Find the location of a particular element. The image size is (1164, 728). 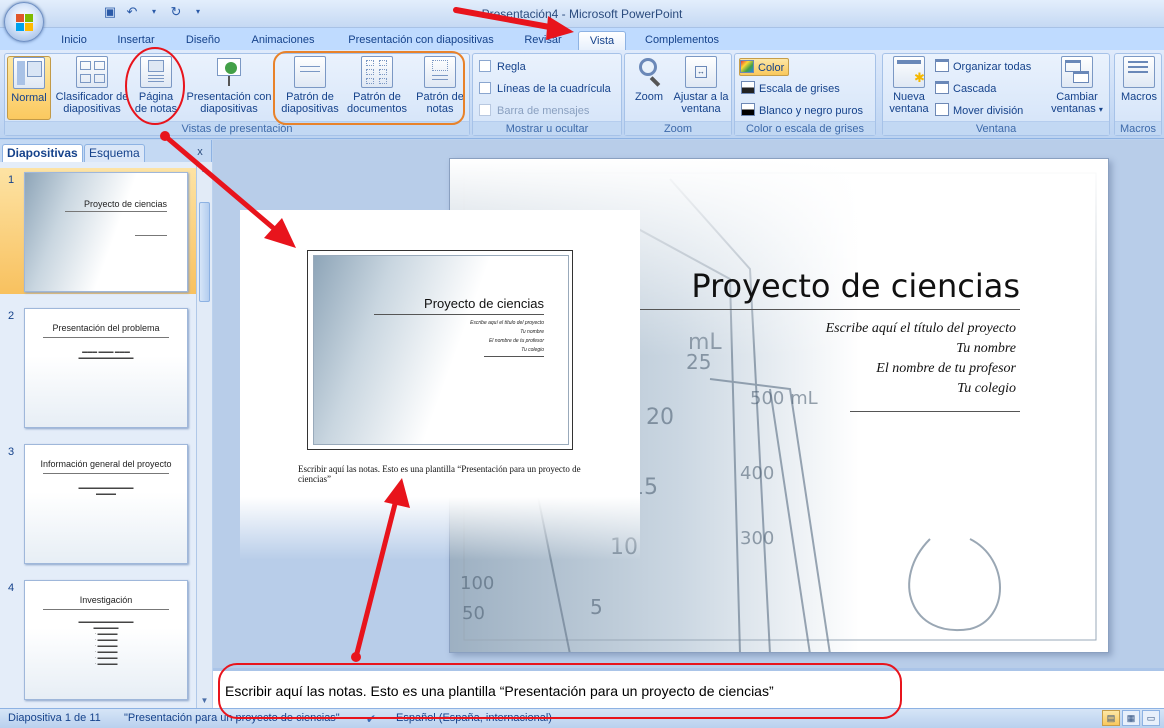

message-bar-checkbox is located at coordinates (485, 110).